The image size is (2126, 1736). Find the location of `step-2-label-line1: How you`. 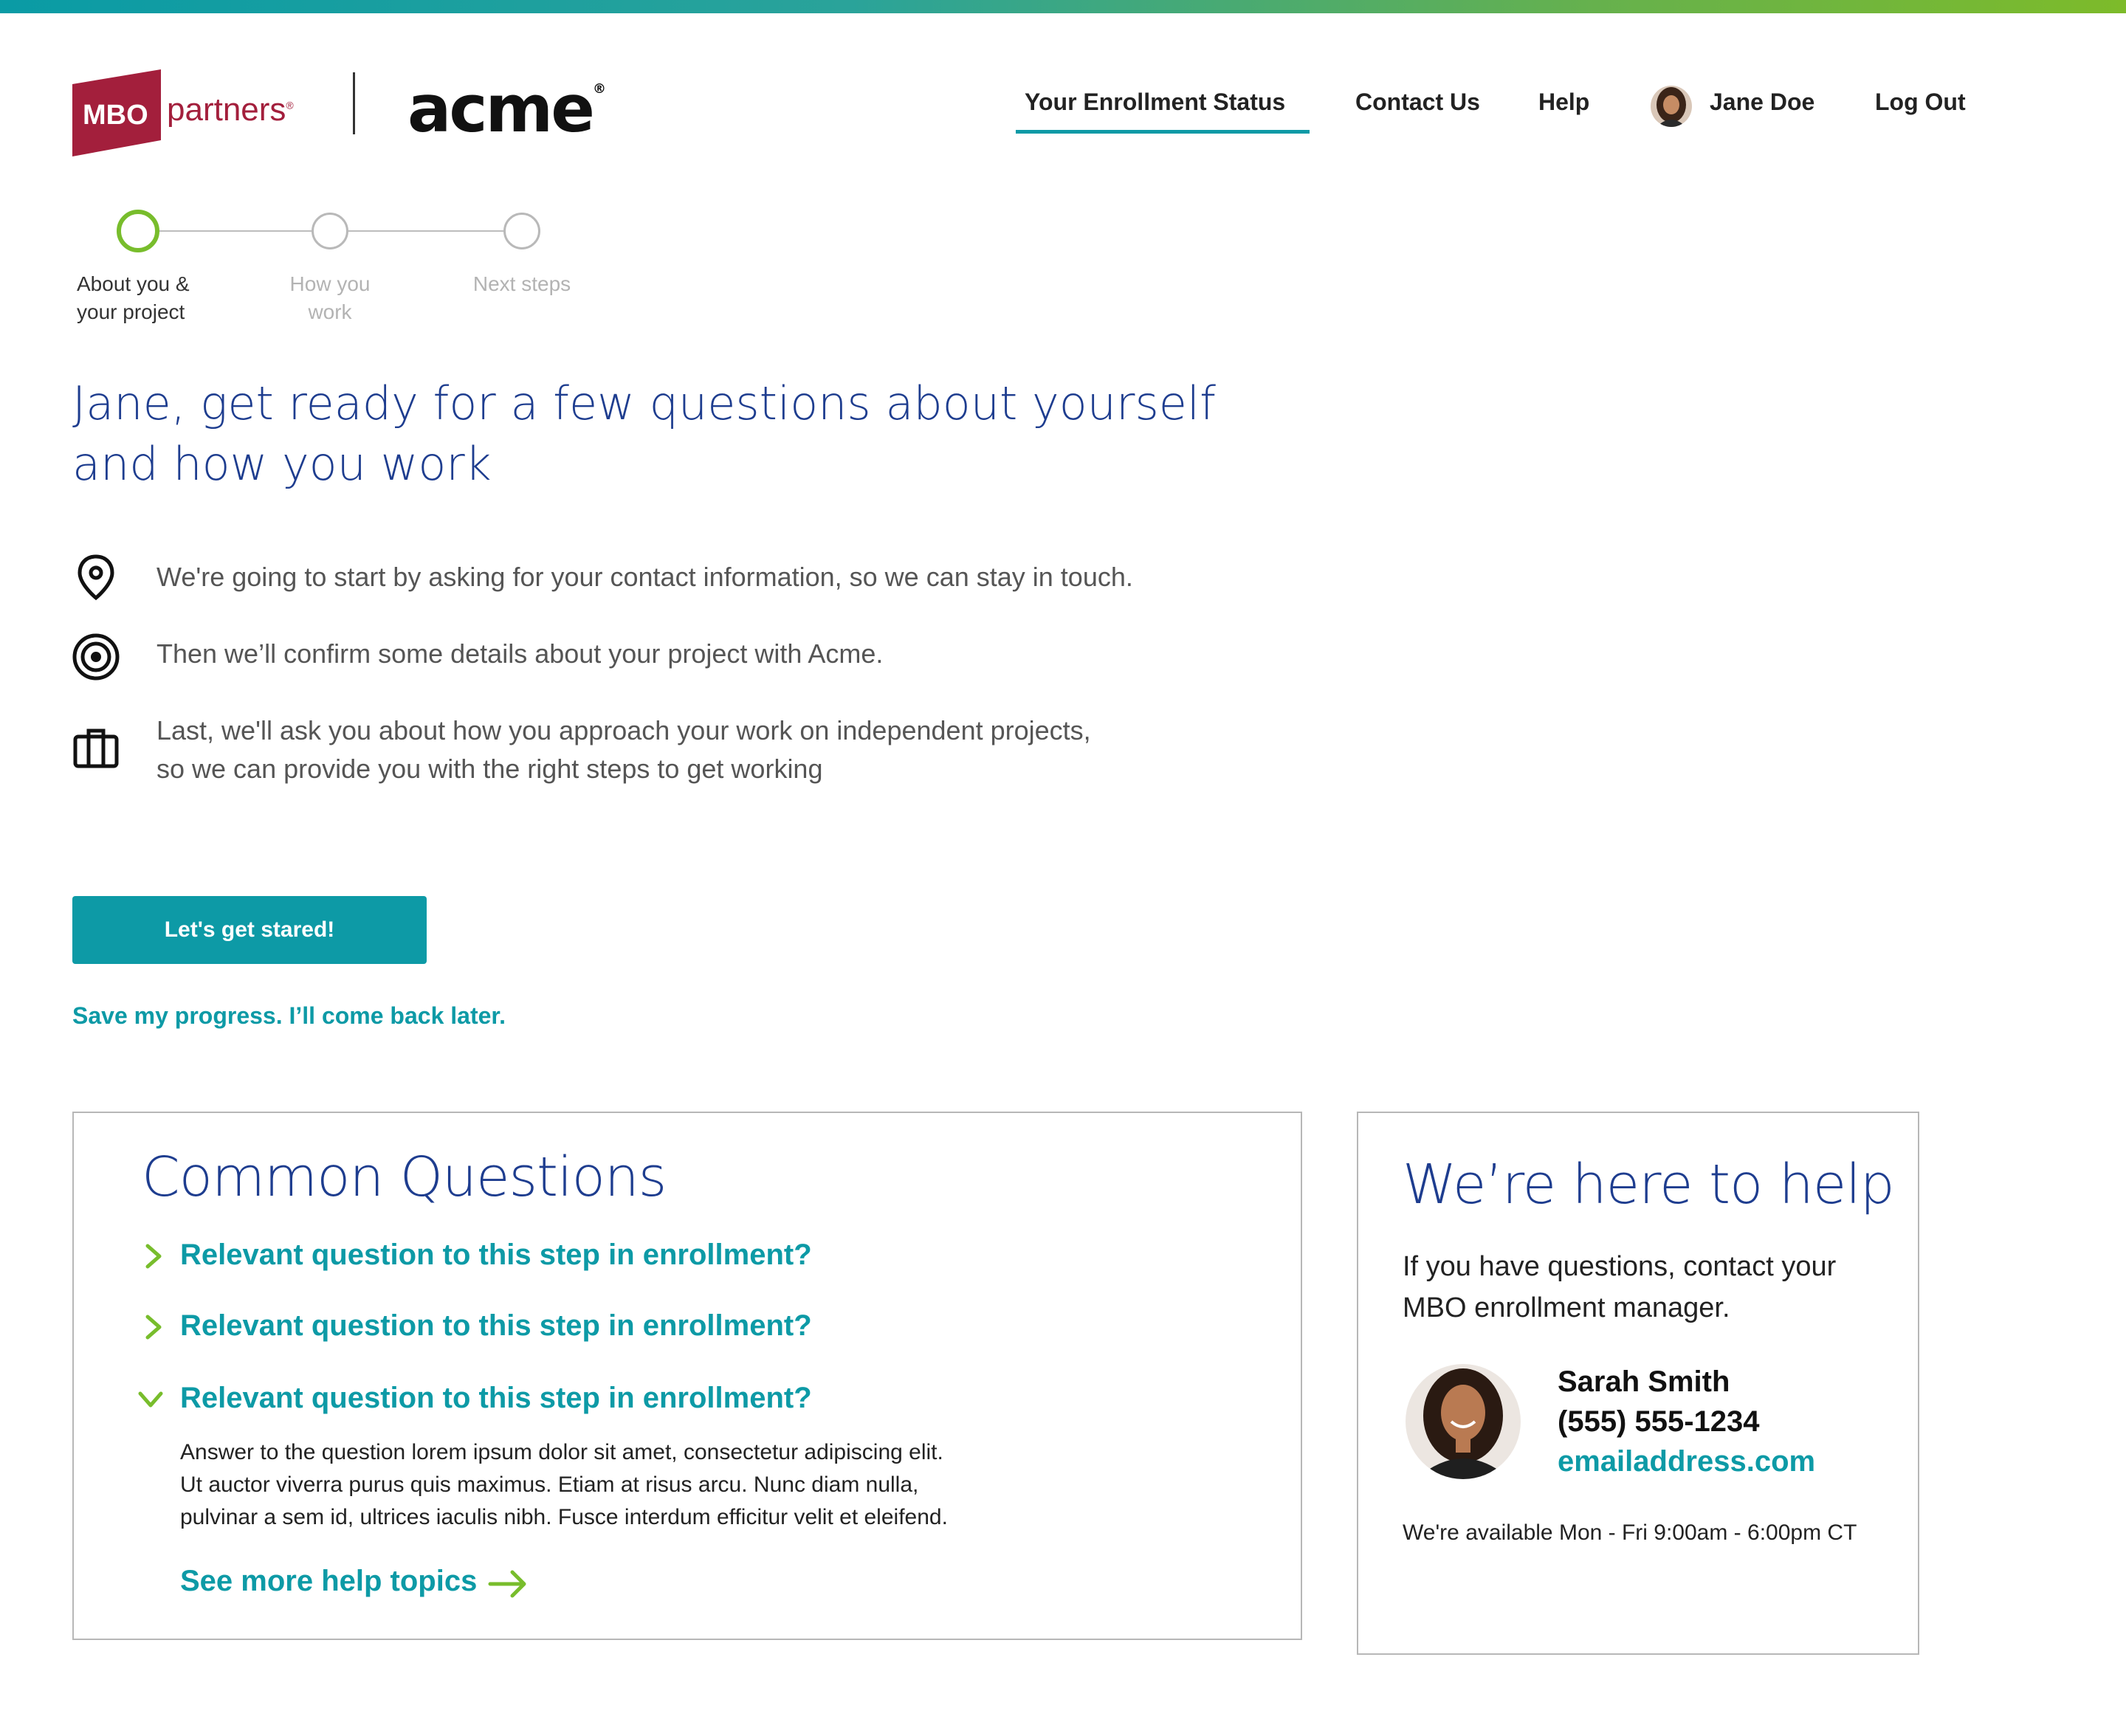

step-2-label-line1: How you is located at coordinates (330, 283).